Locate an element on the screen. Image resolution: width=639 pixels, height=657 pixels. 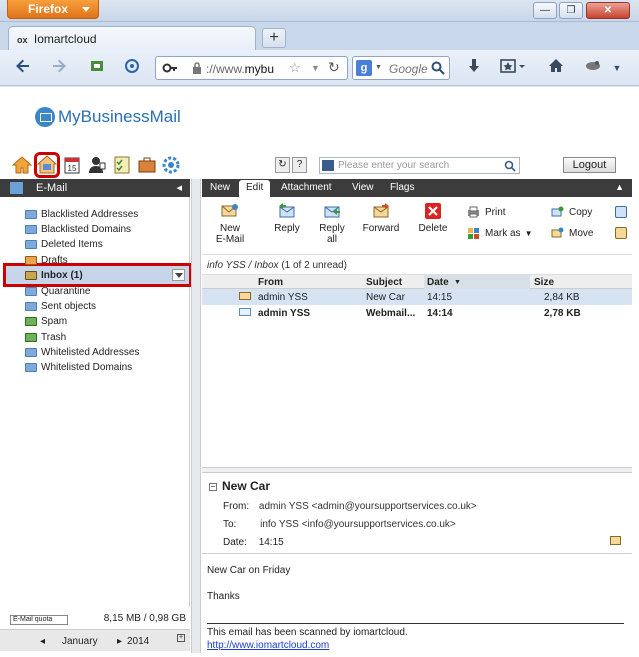
extension-button is located at coordinates (593, 68).